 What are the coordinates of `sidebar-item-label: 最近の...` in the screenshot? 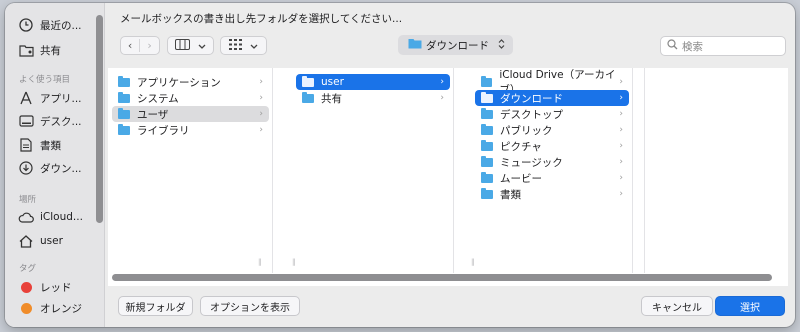 It's located at (61, 25).